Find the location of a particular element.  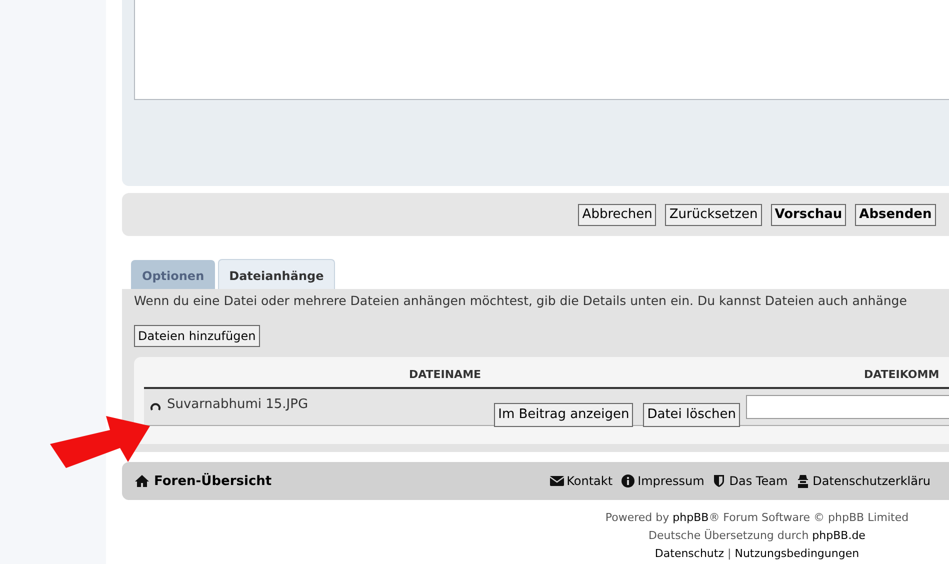

column-header: DATEINAME is located at coordinates (445, 375).